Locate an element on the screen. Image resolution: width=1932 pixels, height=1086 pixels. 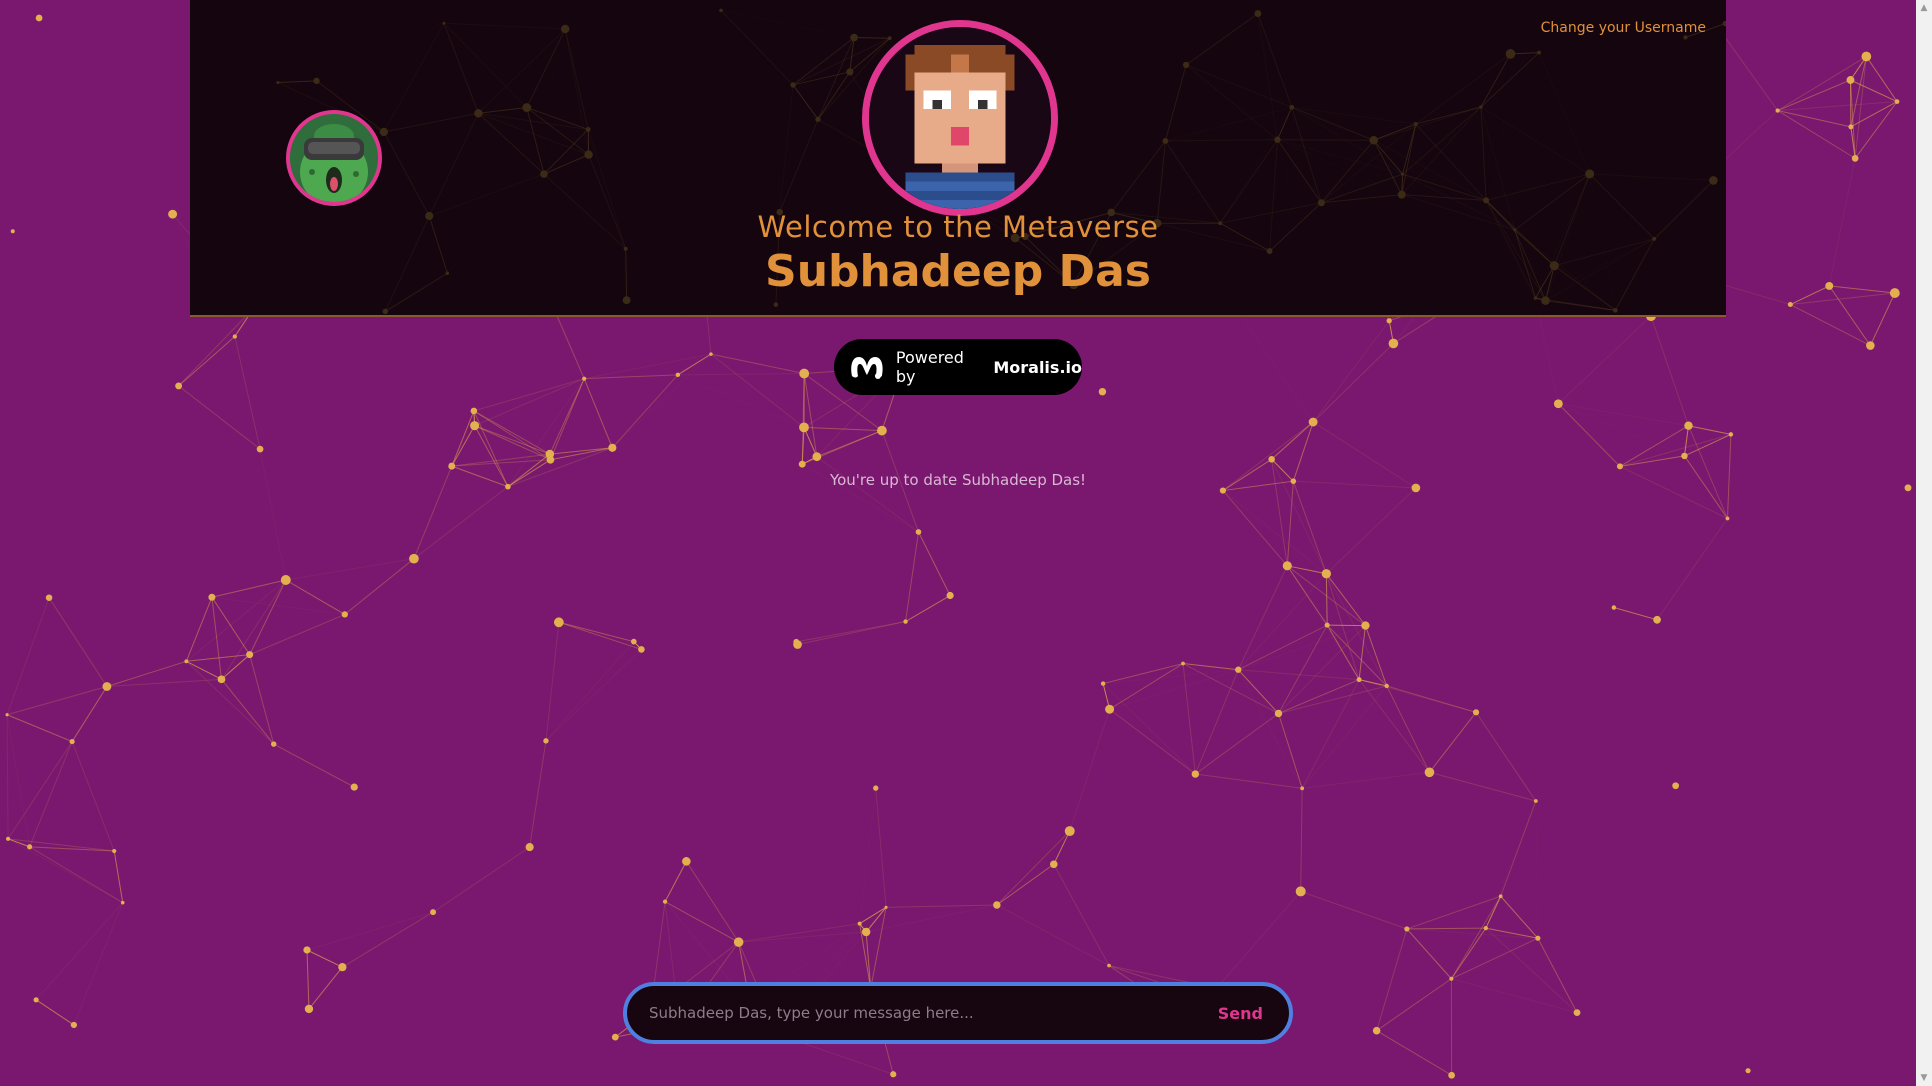
scroll-up-arrow-icon: ▲ is located at coordinates (1924, 8).